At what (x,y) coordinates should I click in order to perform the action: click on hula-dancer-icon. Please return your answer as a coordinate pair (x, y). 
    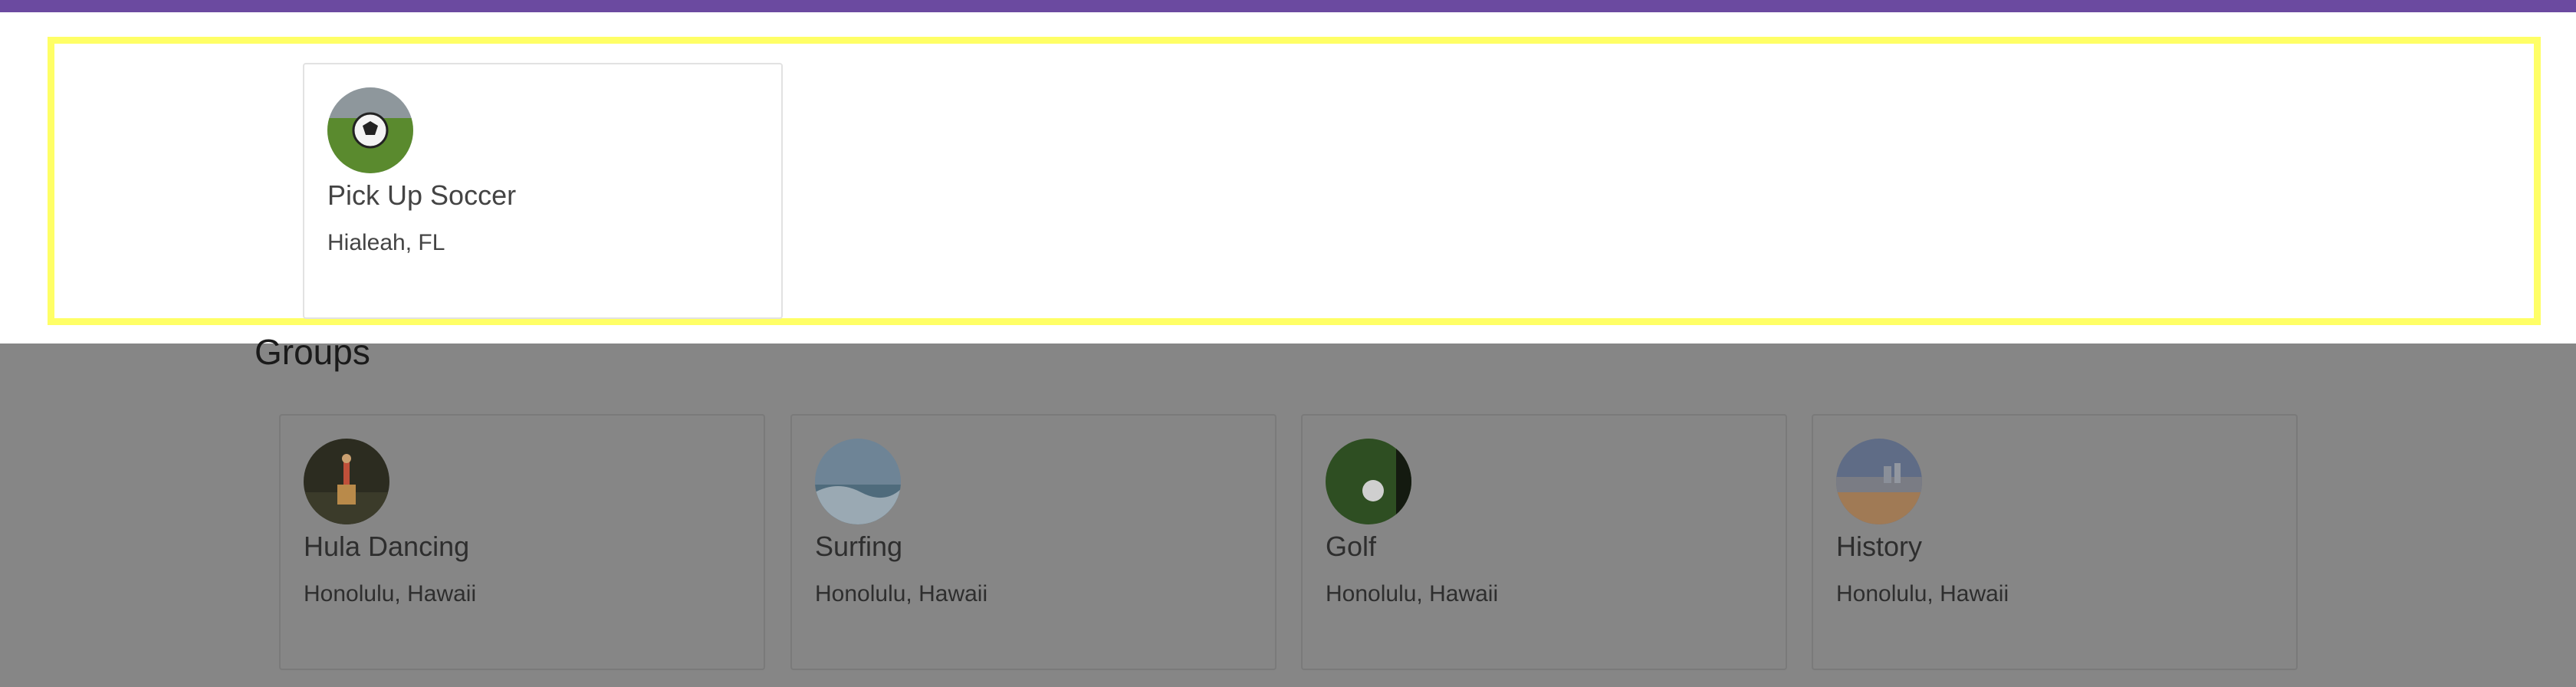
    Looking at the image, I should click on (346, 481).